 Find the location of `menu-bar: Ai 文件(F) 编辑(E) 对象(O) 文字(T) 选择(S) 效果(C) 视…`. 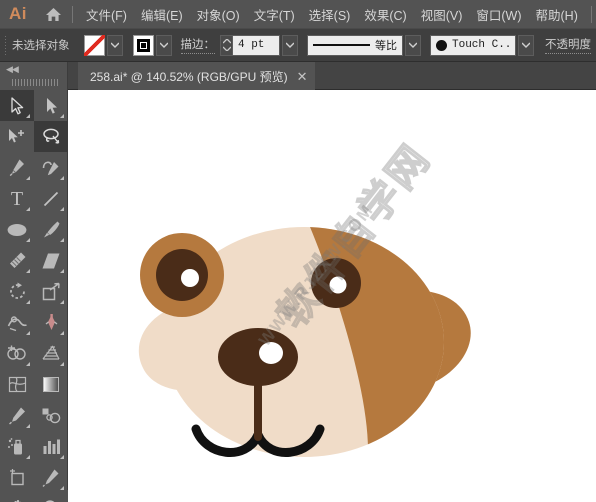

menu-bar: Ai 文件(F) 编辑(E) 对象(O) 文字(T) 选择(S) 效果(C) 视… is located at coordinates (298, 14).